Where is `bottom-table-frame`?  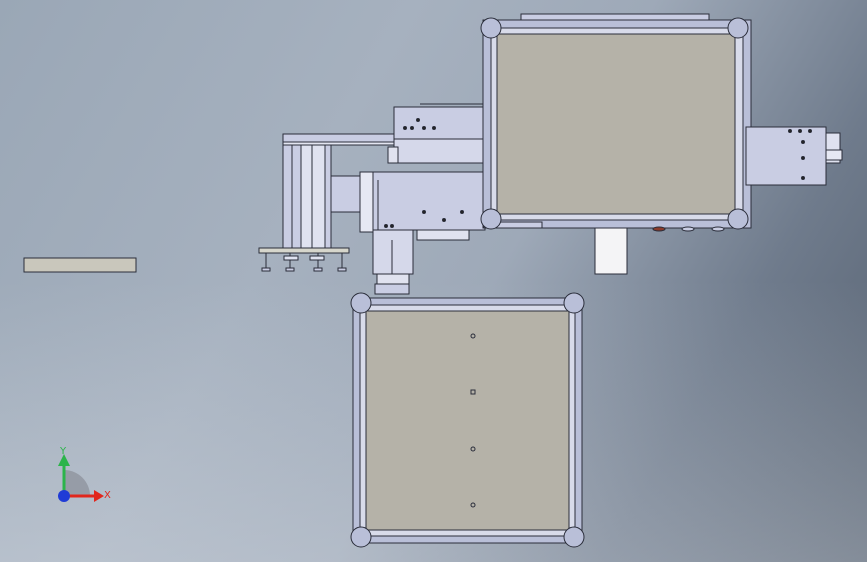
bottom-table-frame is located at coordinates (467, 420).